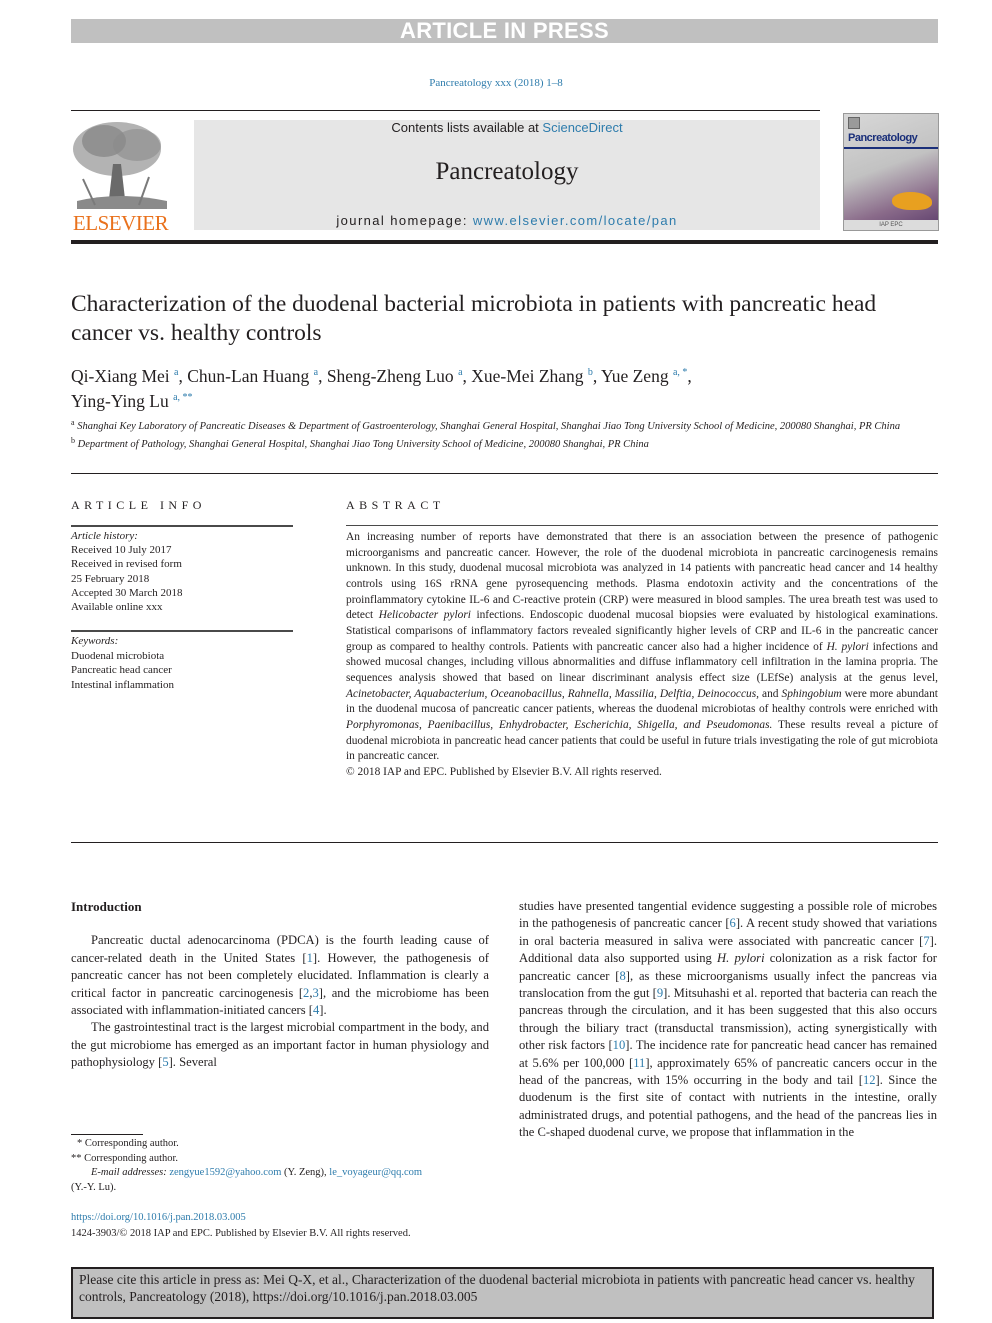  I want to click on reference-link: 11, so click(639, 1063).